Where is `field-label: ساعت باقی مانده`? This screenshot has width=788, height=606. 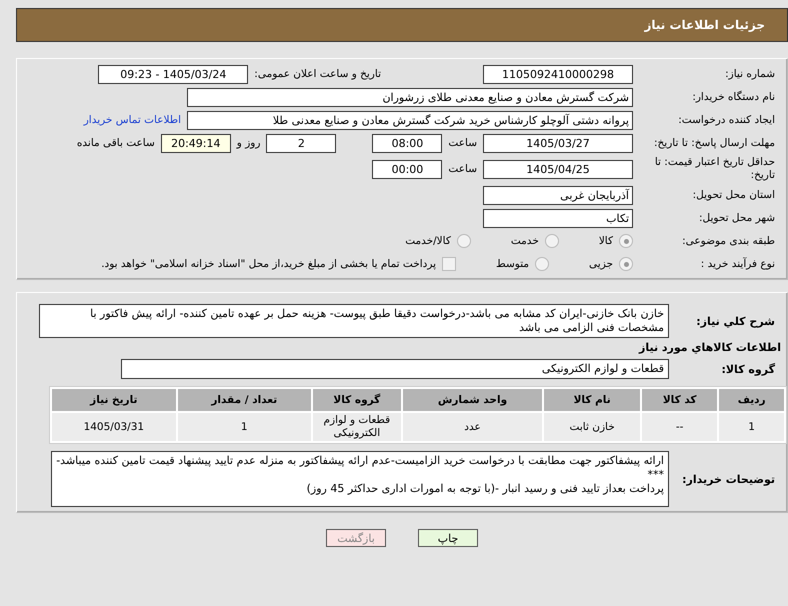 field-label: ساعت باقی مانده is located at coordinates (115, 143).